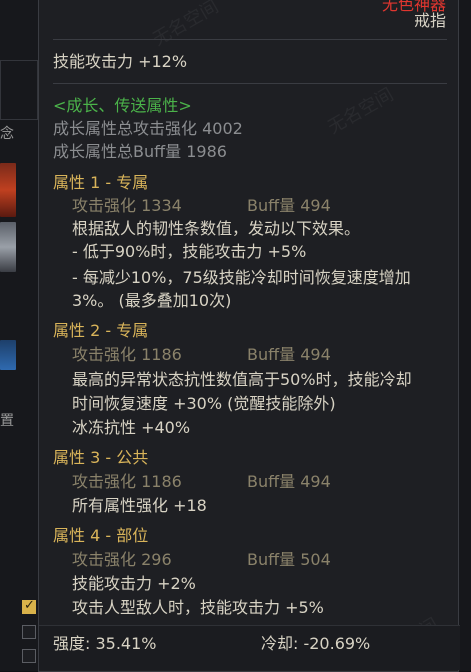 The image size is (471, 672). Describe the element at coordinates (152, 300) in the screenshot. I see `attribute-line: 3%。 (最多叠加10次)` at that location.